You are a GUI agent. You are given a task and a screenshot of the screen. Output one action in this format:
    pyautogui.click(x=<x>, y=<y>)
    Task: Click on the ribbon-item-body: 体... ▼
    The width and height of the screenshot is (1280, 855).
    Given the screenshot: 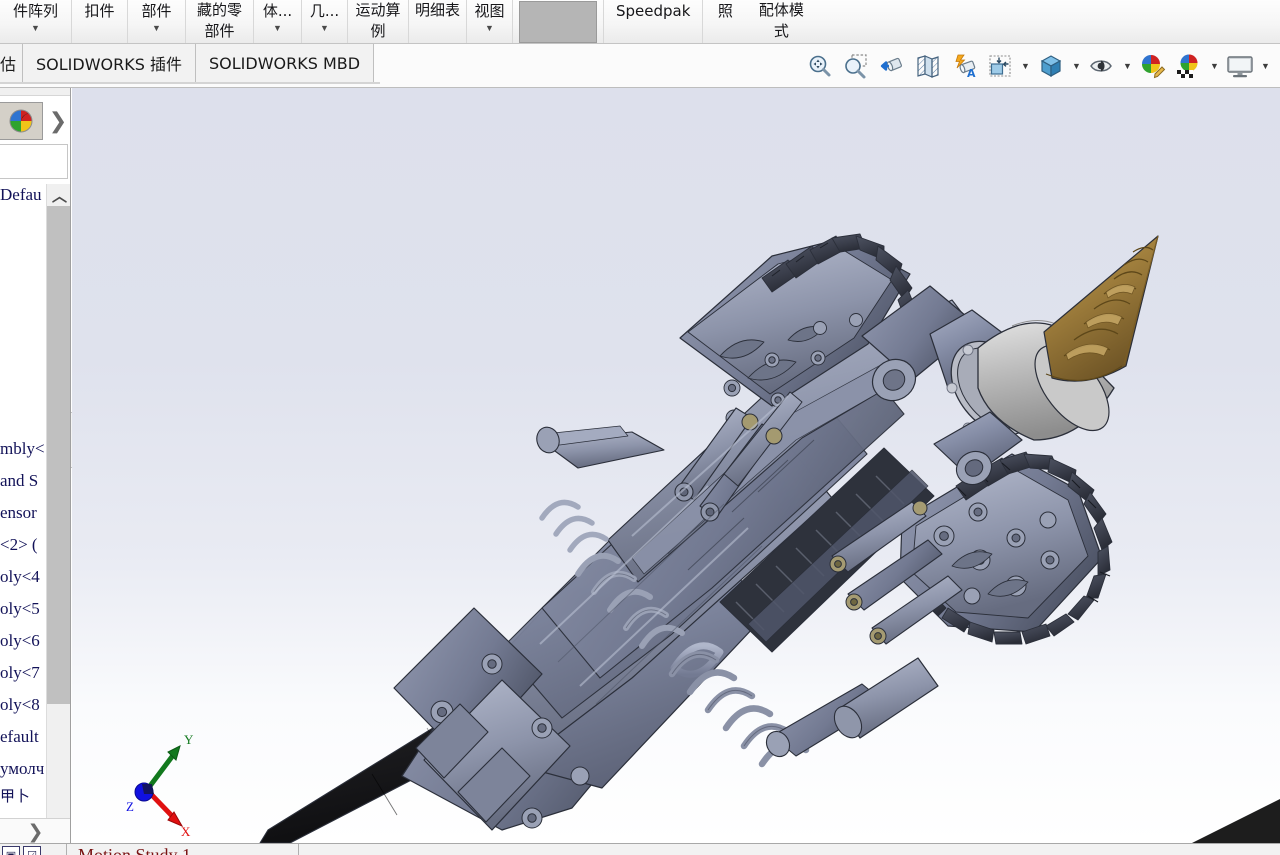 What is the action you would take?
    pyautogui.click(x=278, y=21)
    